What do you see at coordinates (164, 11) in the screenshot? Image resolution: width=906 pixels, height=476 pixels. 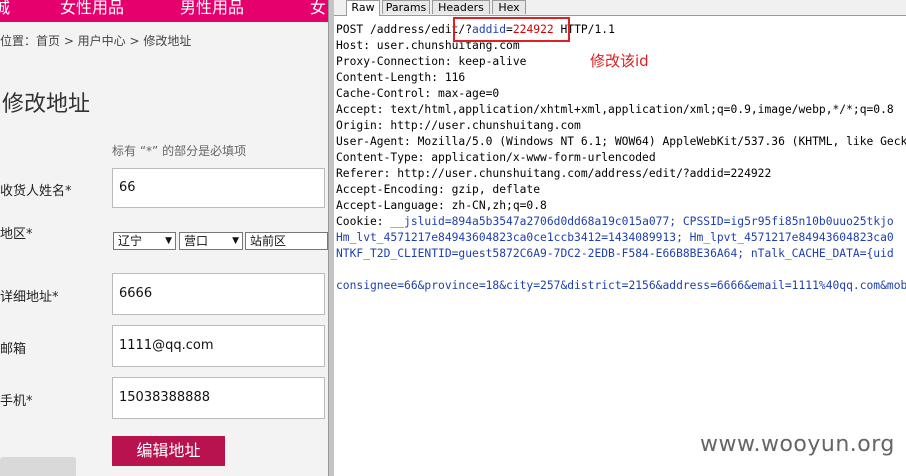 I see `top-nav-bar: 城 女性用品 男性用品 女` at bounding box center [164, 11].